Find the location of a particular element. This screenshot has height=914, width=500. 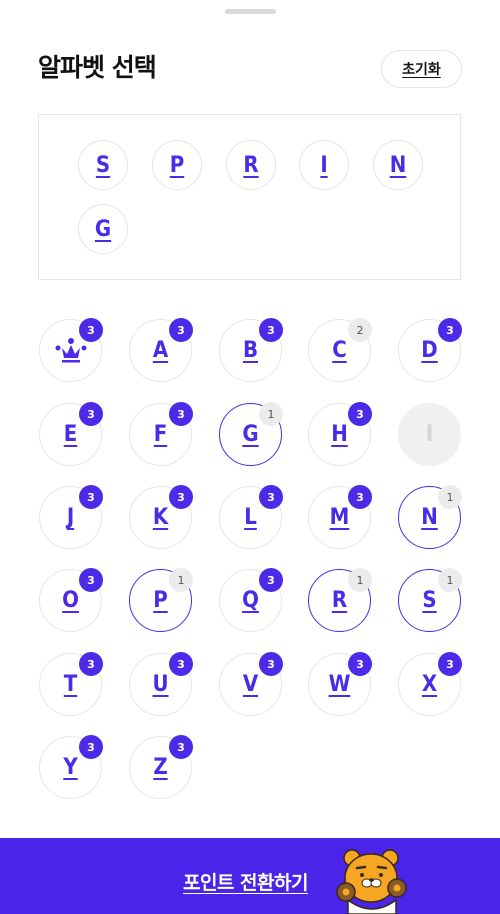

key-u: U3 is located at coordinates (161, 684).